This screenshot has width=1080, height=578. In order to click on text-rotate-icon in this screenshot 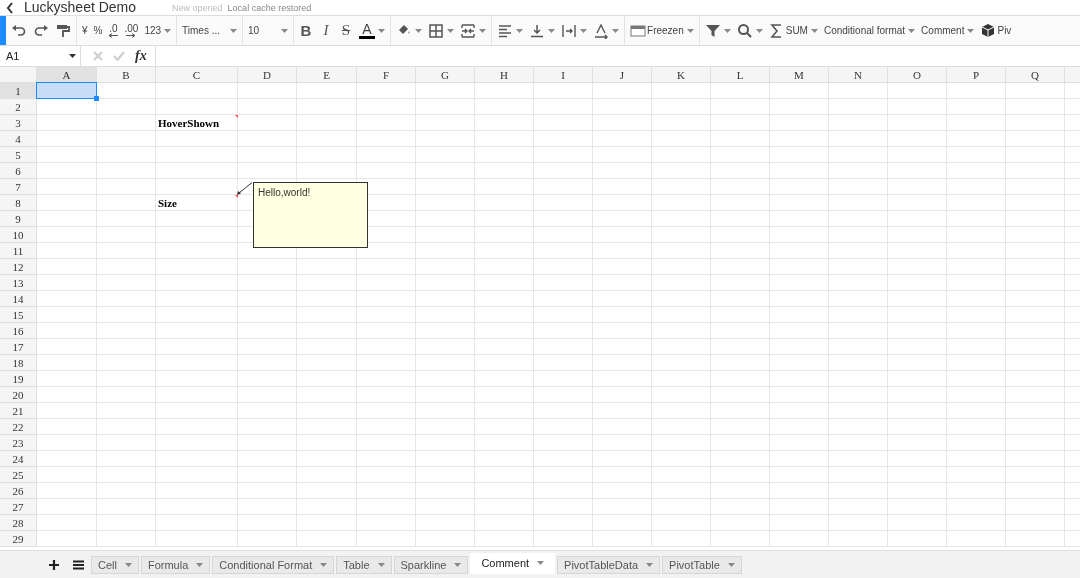, I will do `click(601, 30)`.